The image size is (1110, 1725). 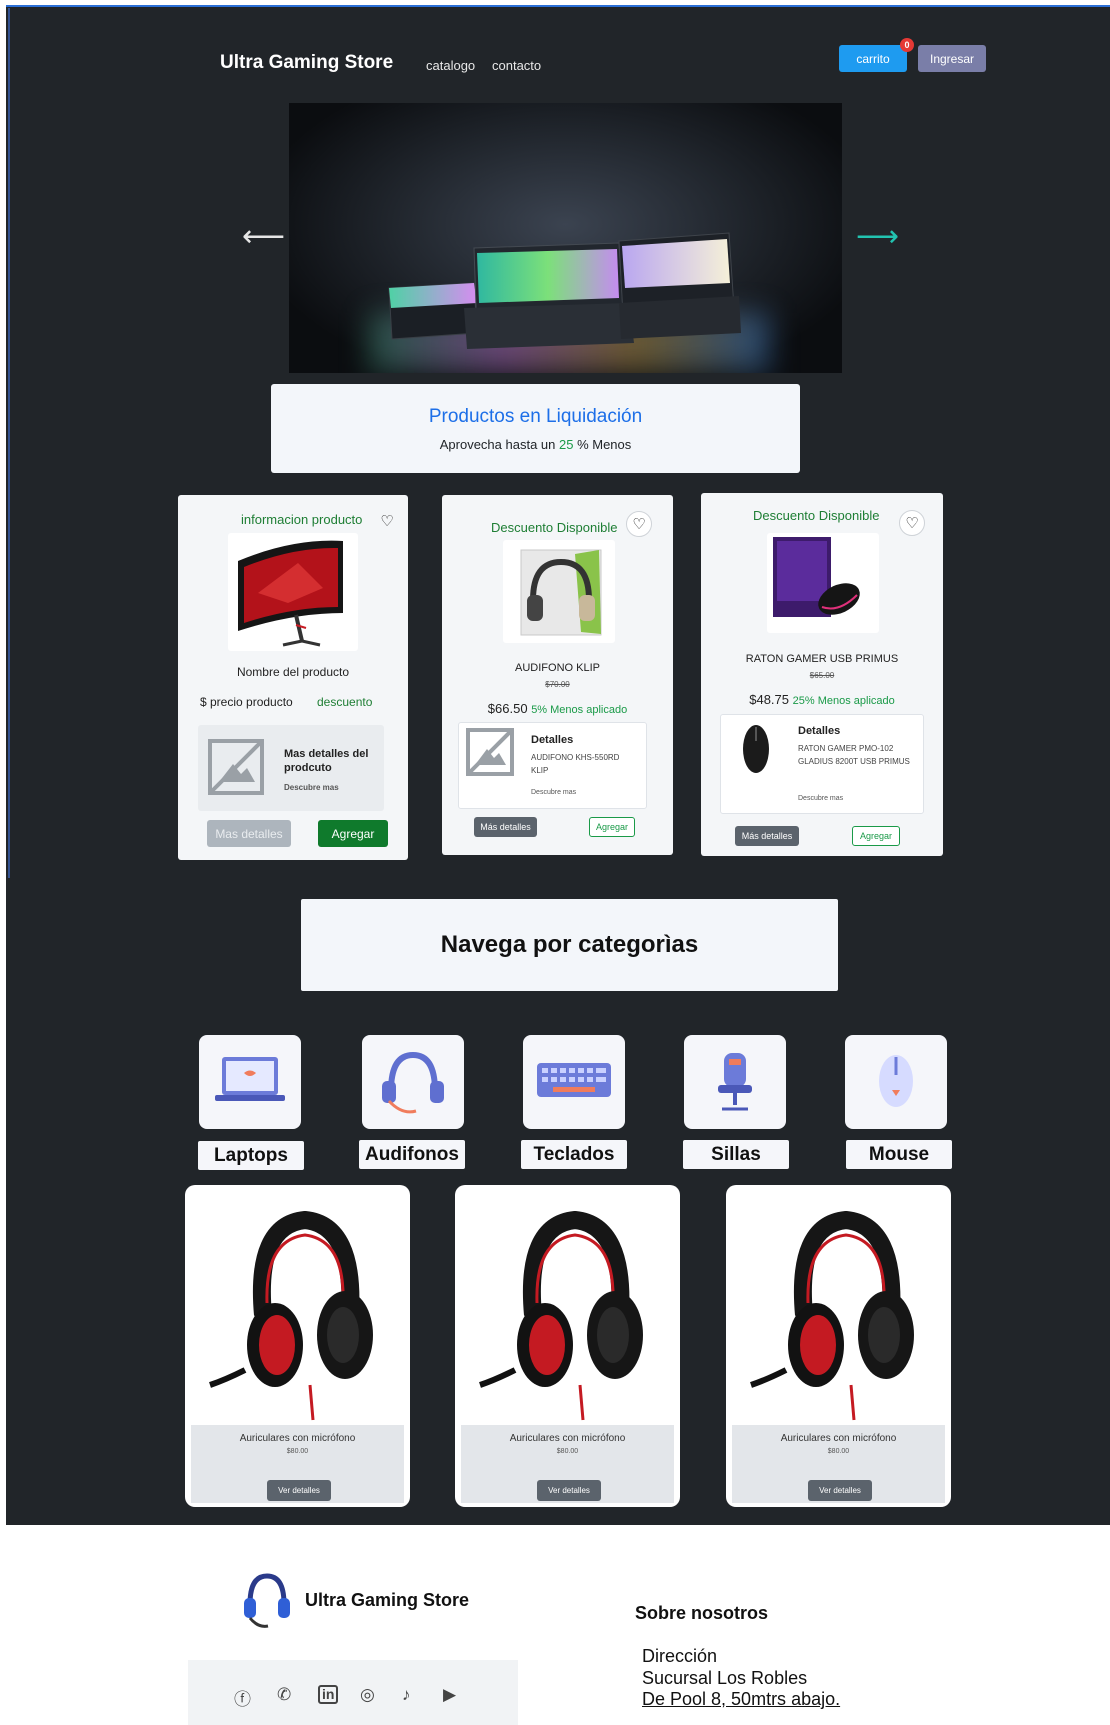 I want to click on product-detail-box: Mas detalles del prodcuto Descubre mas, so click(x=291, y=768).